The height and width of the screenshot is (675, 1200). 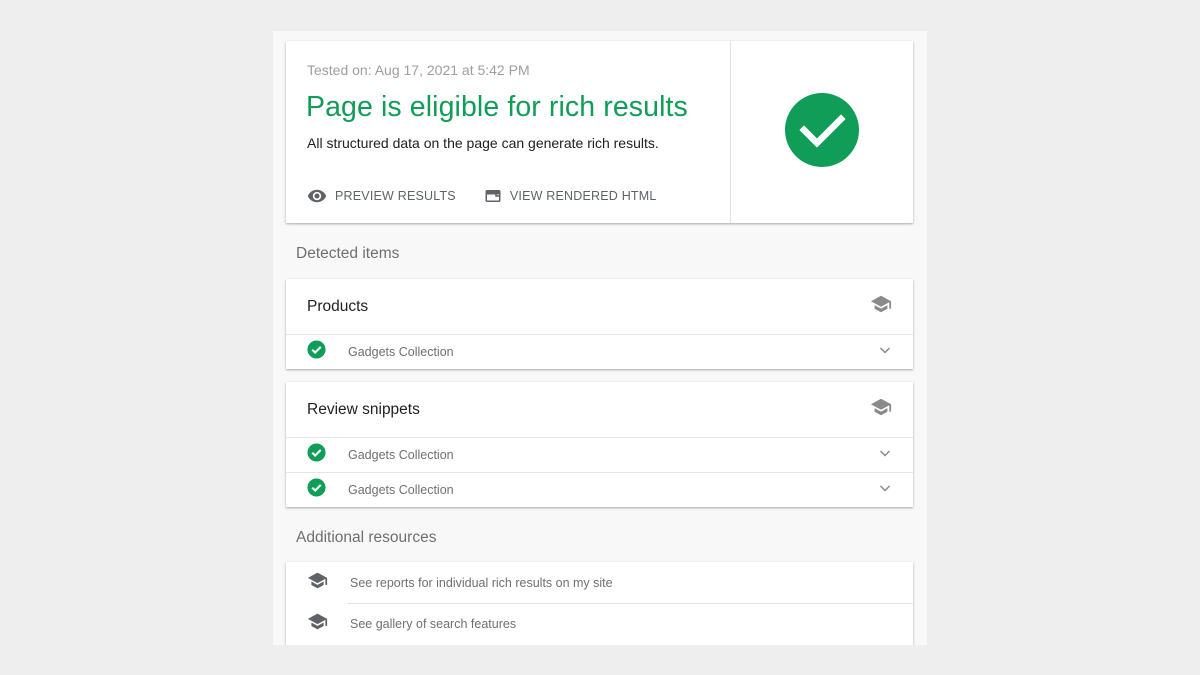 I want to click on resource-link-label: See gallery of search features, so click(x=433, y=623).